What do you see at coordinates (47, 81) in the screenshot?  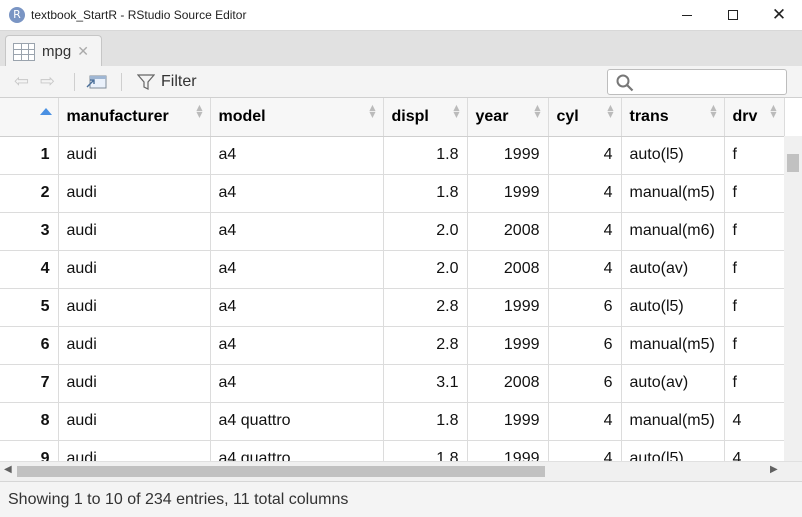 I see `forward-arrow-icon: ⇨` at bounding box center [47, 81].